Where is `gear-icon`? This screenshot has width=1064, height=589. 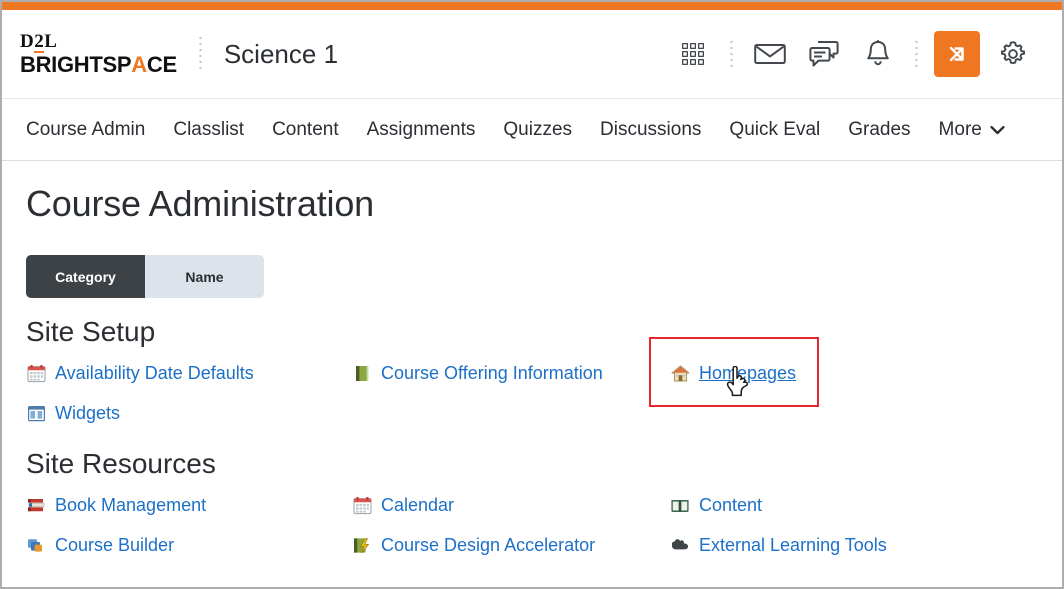 gear-icon is located at coordinates (1013, 54).